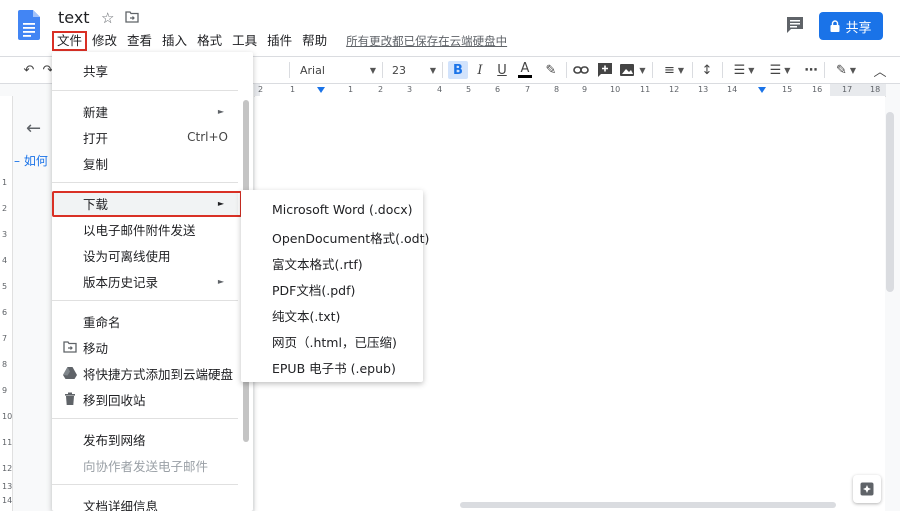  I want to click on ruler-number: 9, so click(585, 89).